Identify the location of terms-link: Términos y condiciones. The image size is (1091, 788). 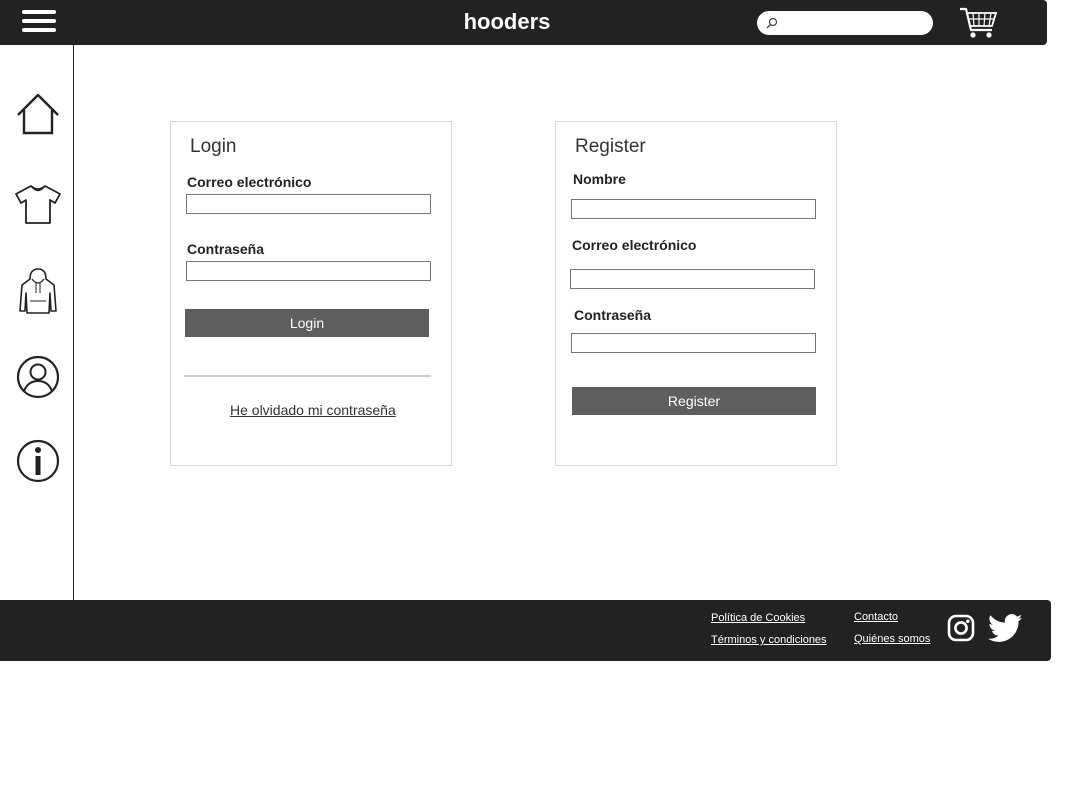
(769, 640).